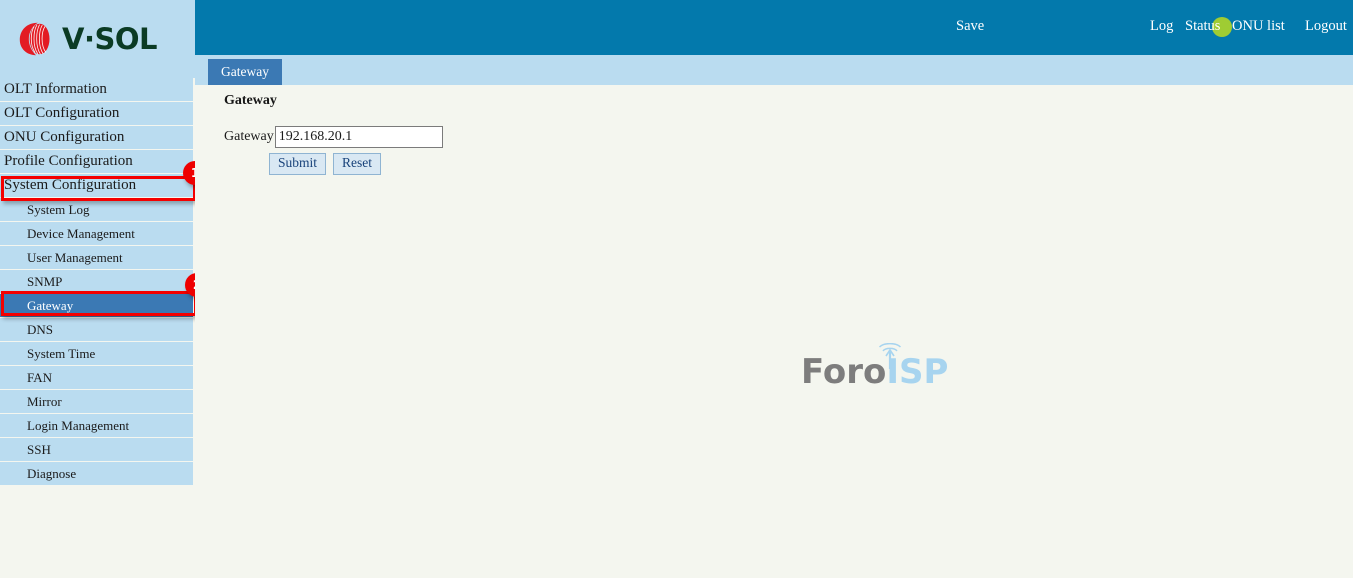 The width and height of the screenshot is (1353, 578). What do you see at coordinates (96, 257) in the screenshot?
I see `sidebar-item-user-management: User Management` at bounding box center [96, 257].